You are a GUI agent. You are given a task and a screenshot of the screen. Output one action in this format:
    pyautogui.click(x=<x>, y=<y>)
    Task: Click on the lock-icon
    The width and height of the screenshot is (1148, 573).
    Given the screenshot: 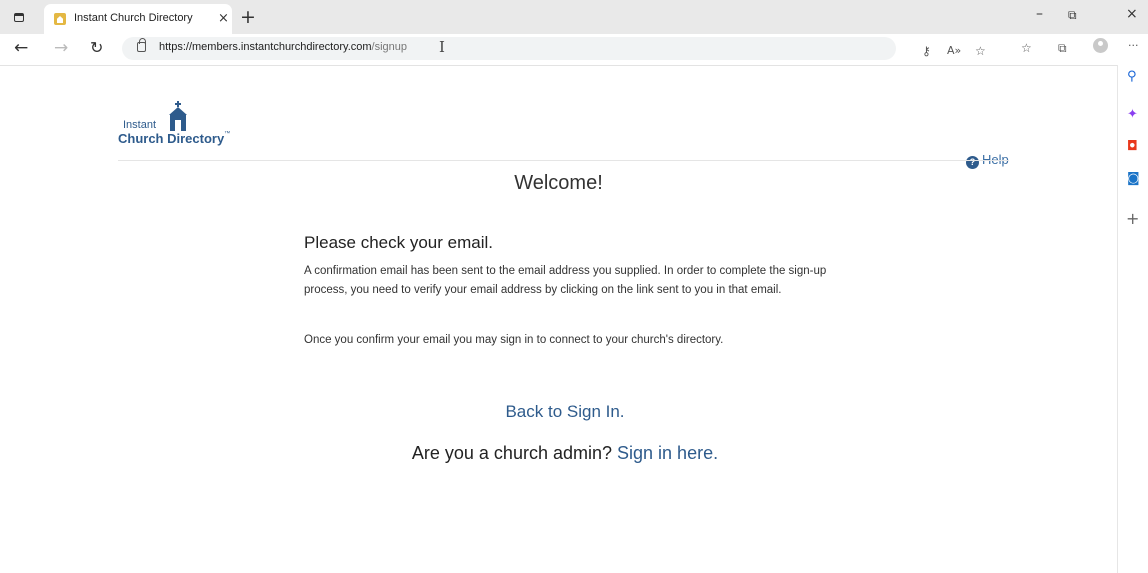 What is the action you would take?
    pyautogui.click(x=141, y=45)
    